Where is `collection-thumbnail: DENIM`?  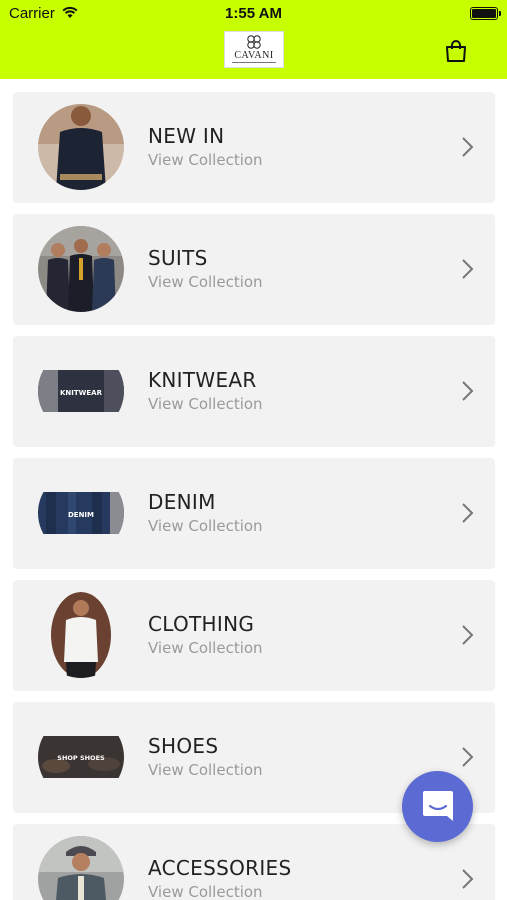
collection-thumbnail: DENIM is located at coordinates (81, 513).